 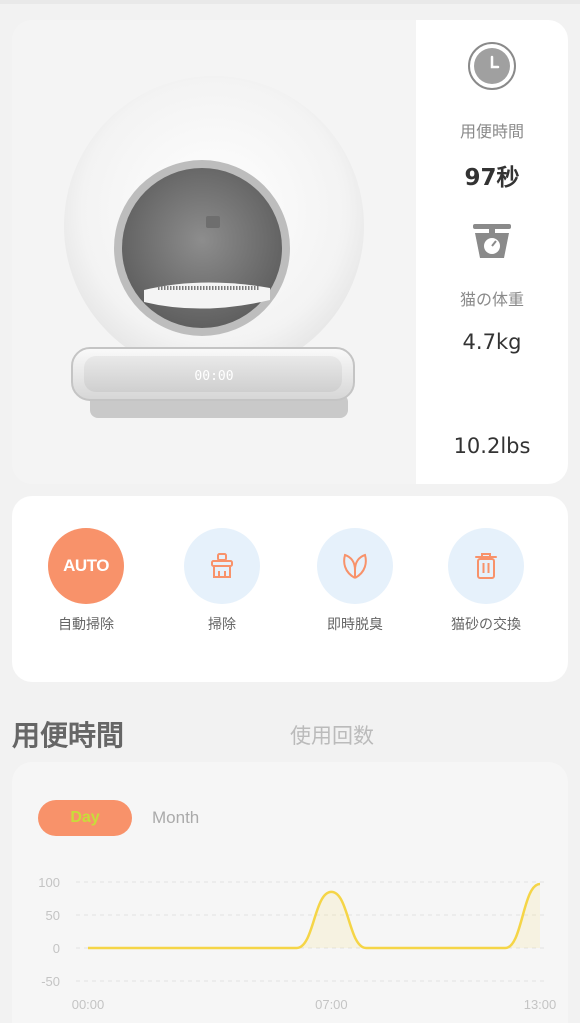 I want to click on broom-icon, so click(x=222, y=565).